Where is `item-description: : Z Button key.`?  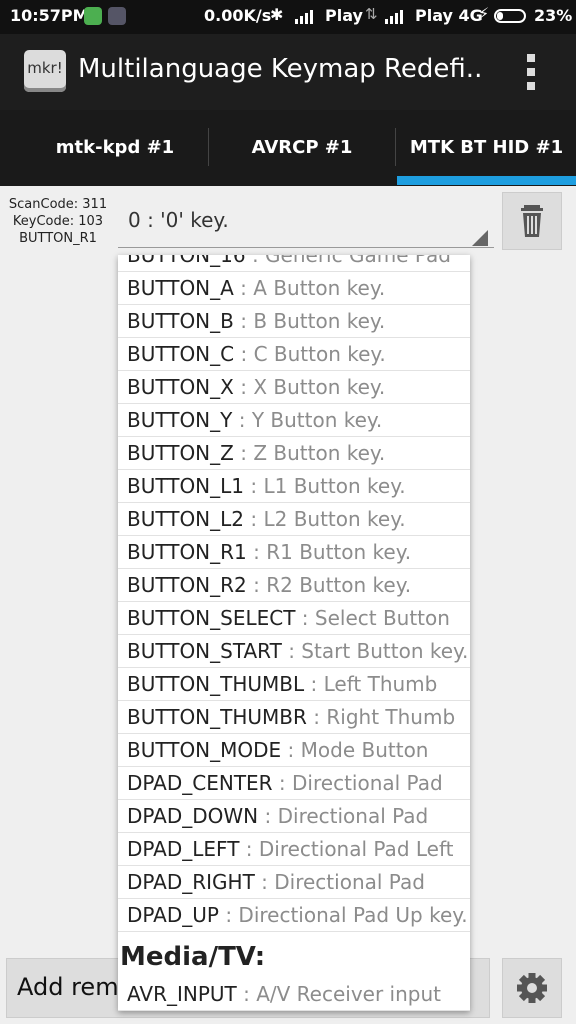 item-description: : Z Button key. is located at coordinates (309, 453).